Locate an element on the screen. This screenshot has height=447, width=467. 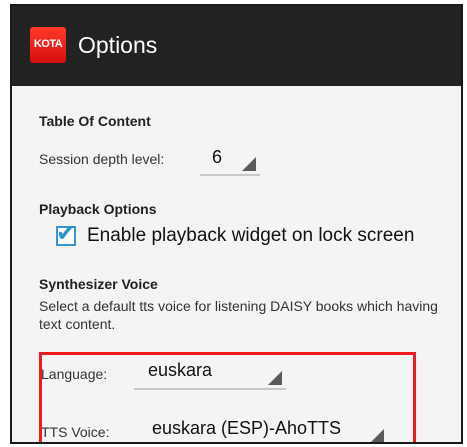
app-logo-text: KOTA is located at coordinates (48, 44).